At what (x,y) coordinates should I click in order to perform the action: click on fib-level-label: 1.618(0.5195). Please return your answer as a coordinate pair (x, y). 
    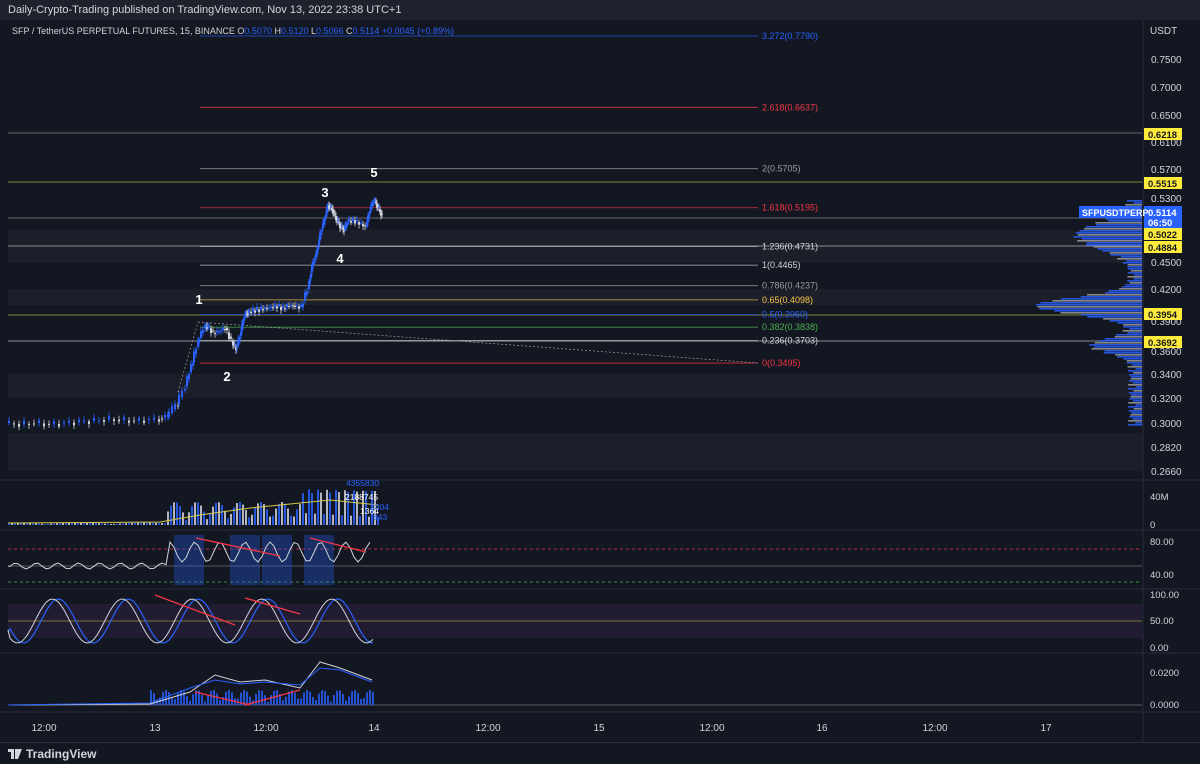
    Looking at the image, I should click on (790, 208).